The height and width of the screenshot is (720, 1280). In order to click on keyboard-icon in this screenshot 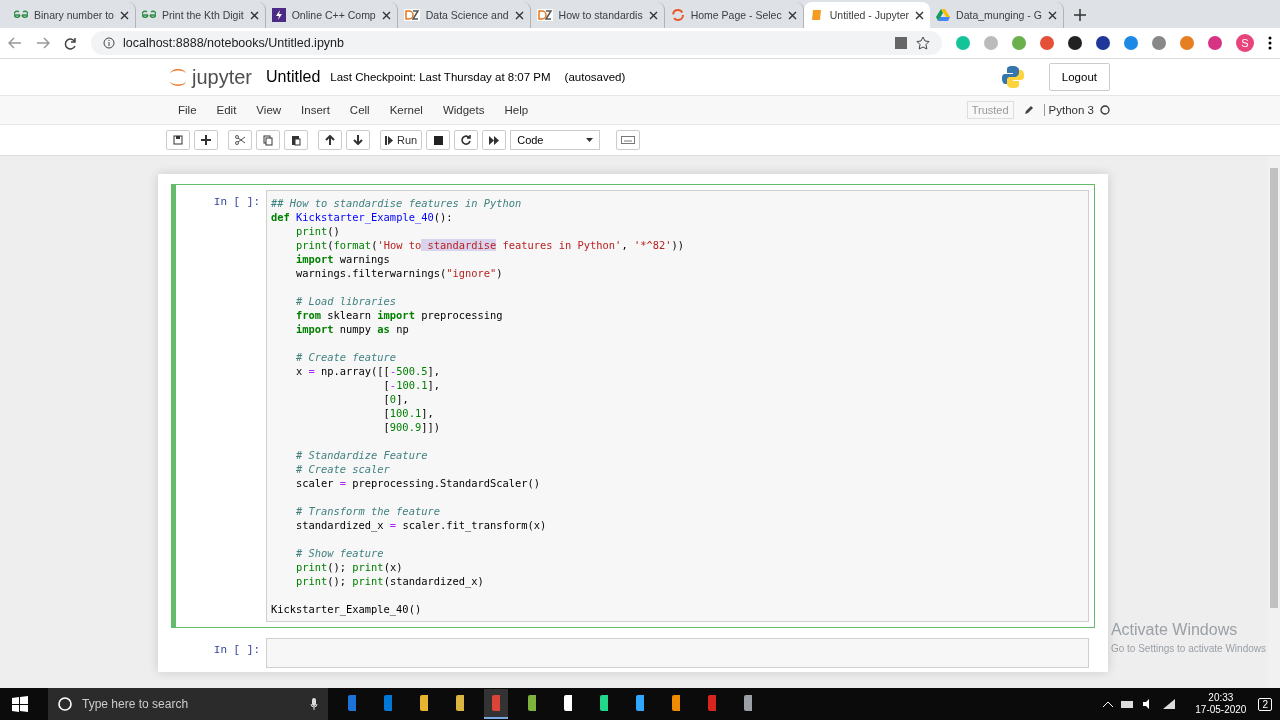, I will do `click(628, 140)`.